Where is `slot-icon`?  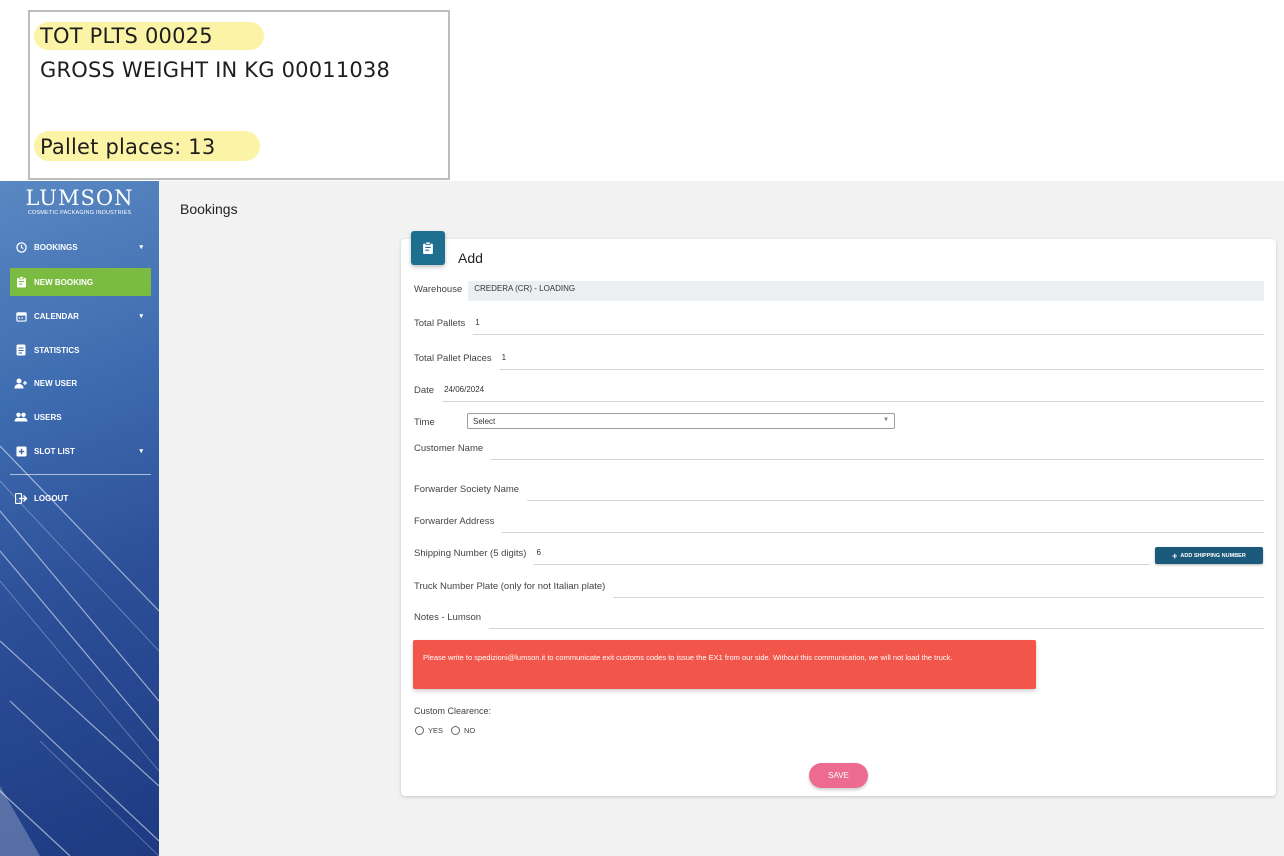
slot-icon is located at coordinates (21, 451).